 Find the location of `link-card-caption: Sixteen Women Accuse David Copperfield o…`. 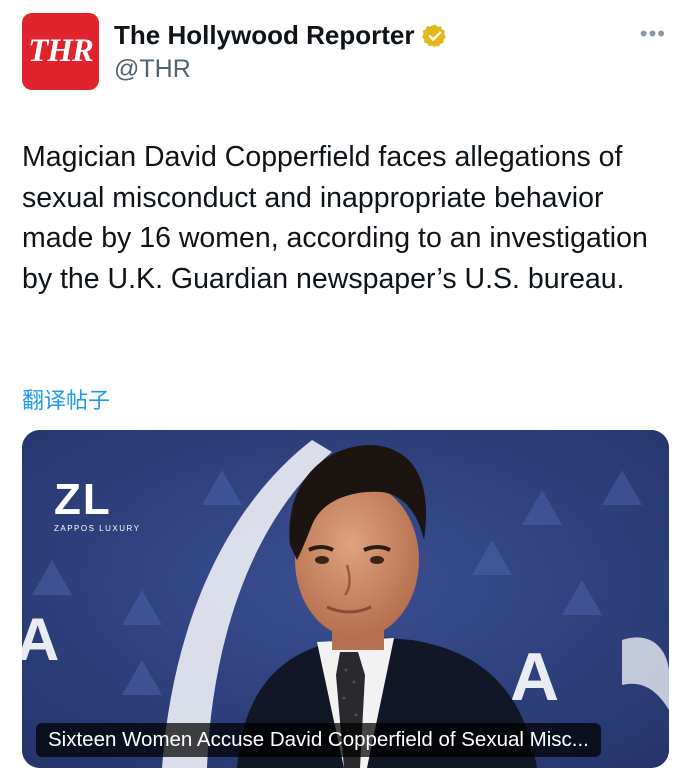

link-card-caption: Sixteen Women Accuse David Copperfield o… is located at coordinates (318, 740).